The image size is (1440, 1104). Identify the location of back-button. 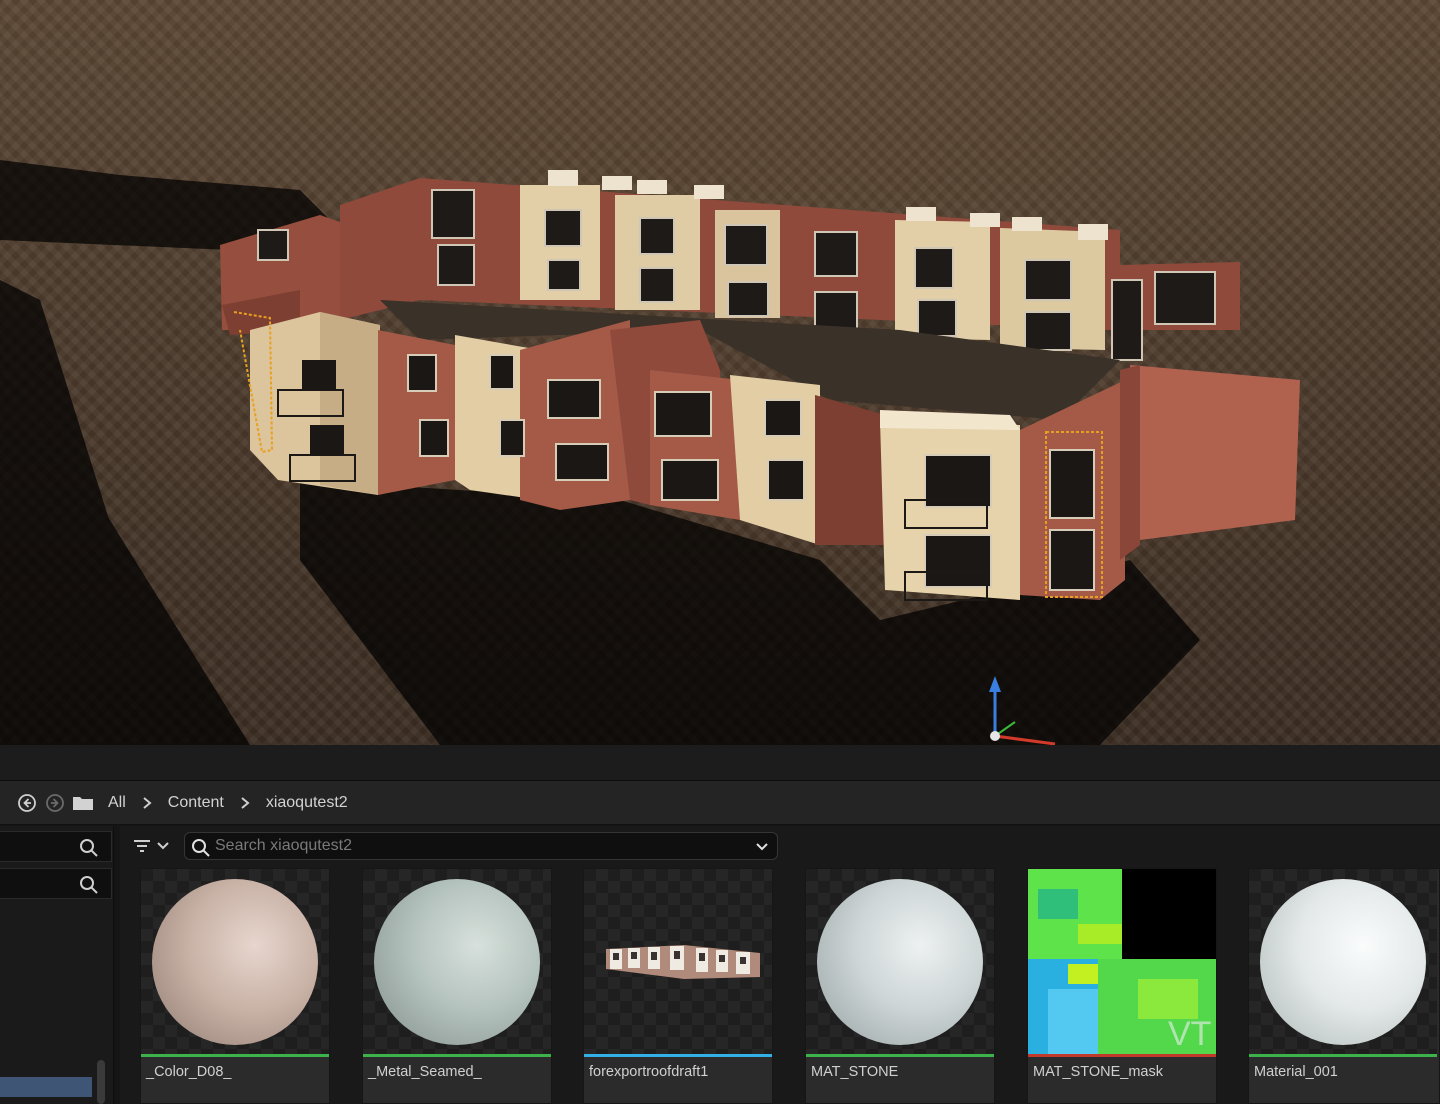
(27, 803).